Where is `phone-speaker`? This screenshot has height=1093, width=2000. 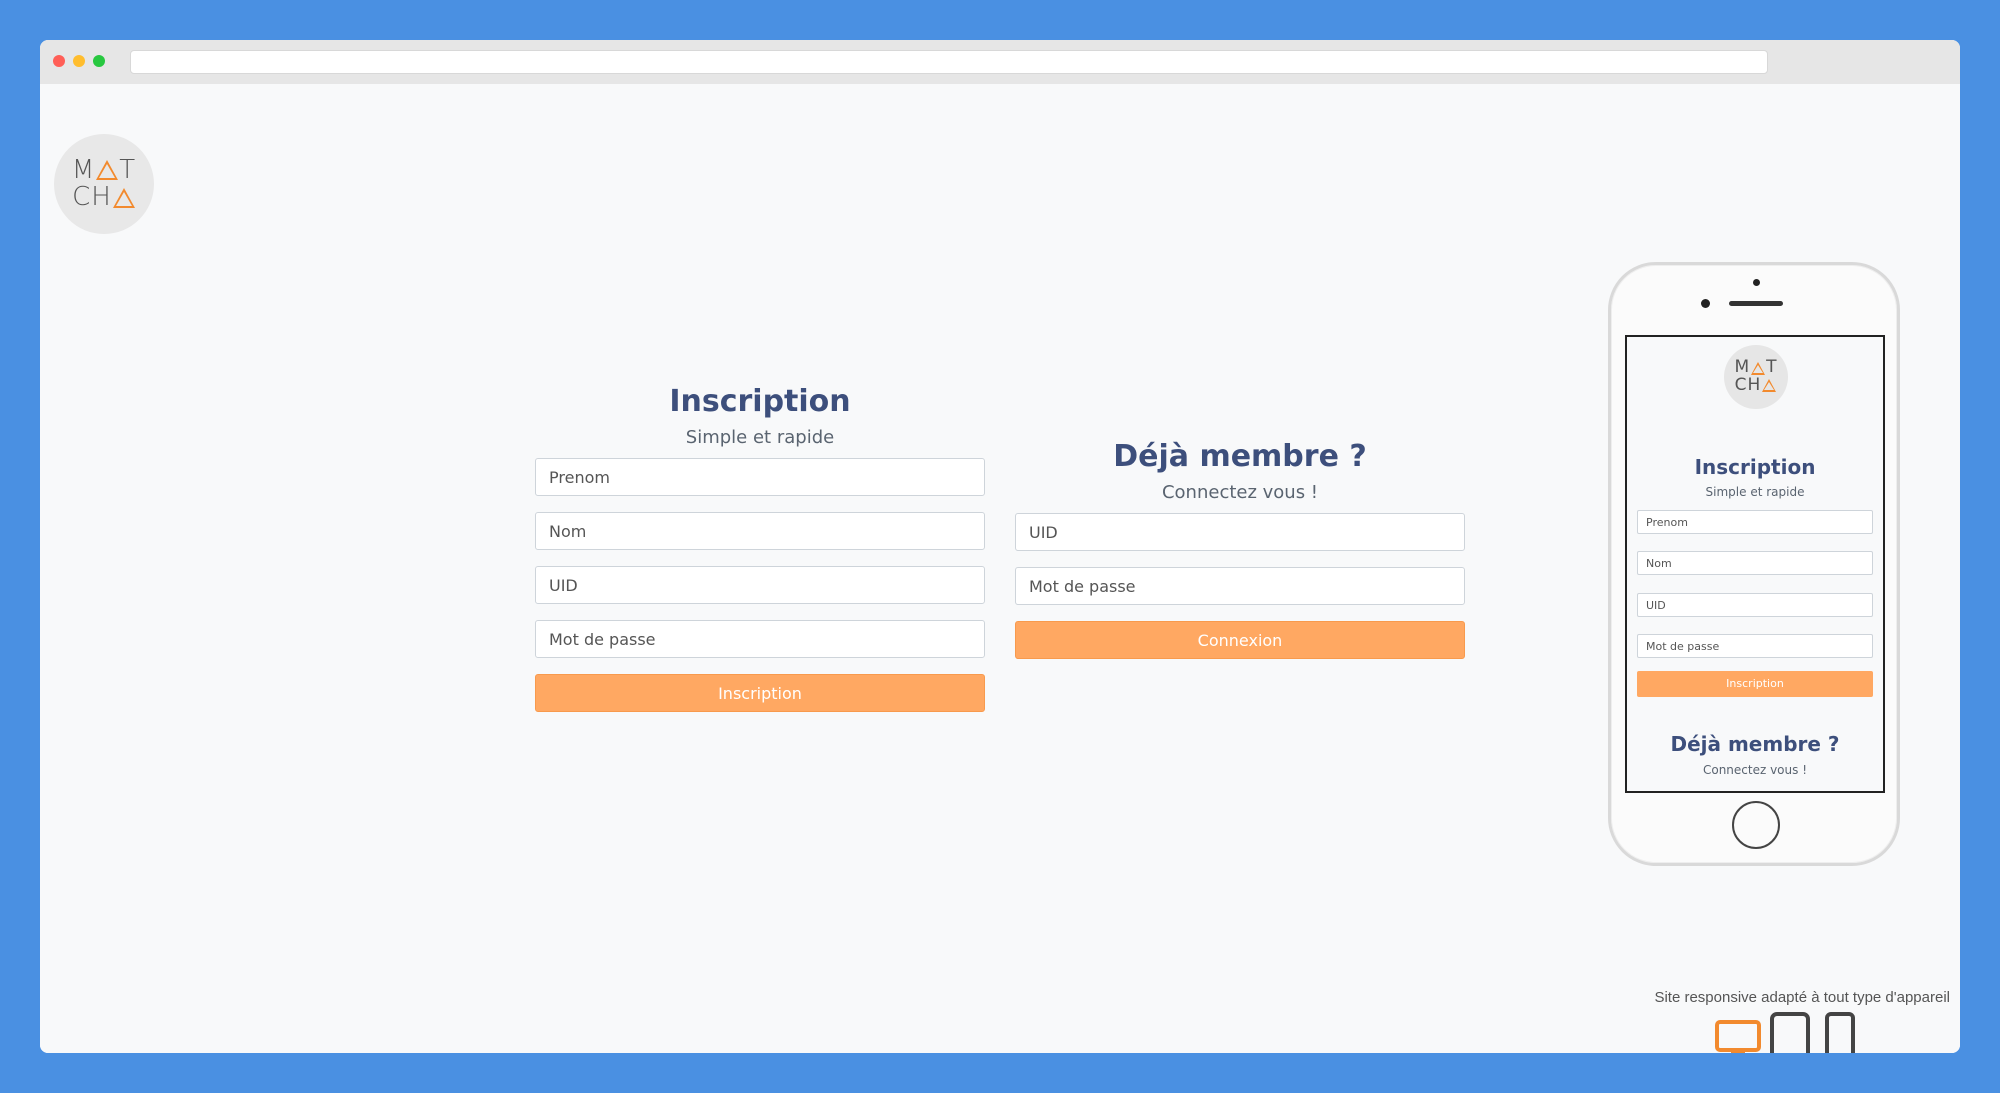 phone-speaker is located at coordinates (1756, 303).